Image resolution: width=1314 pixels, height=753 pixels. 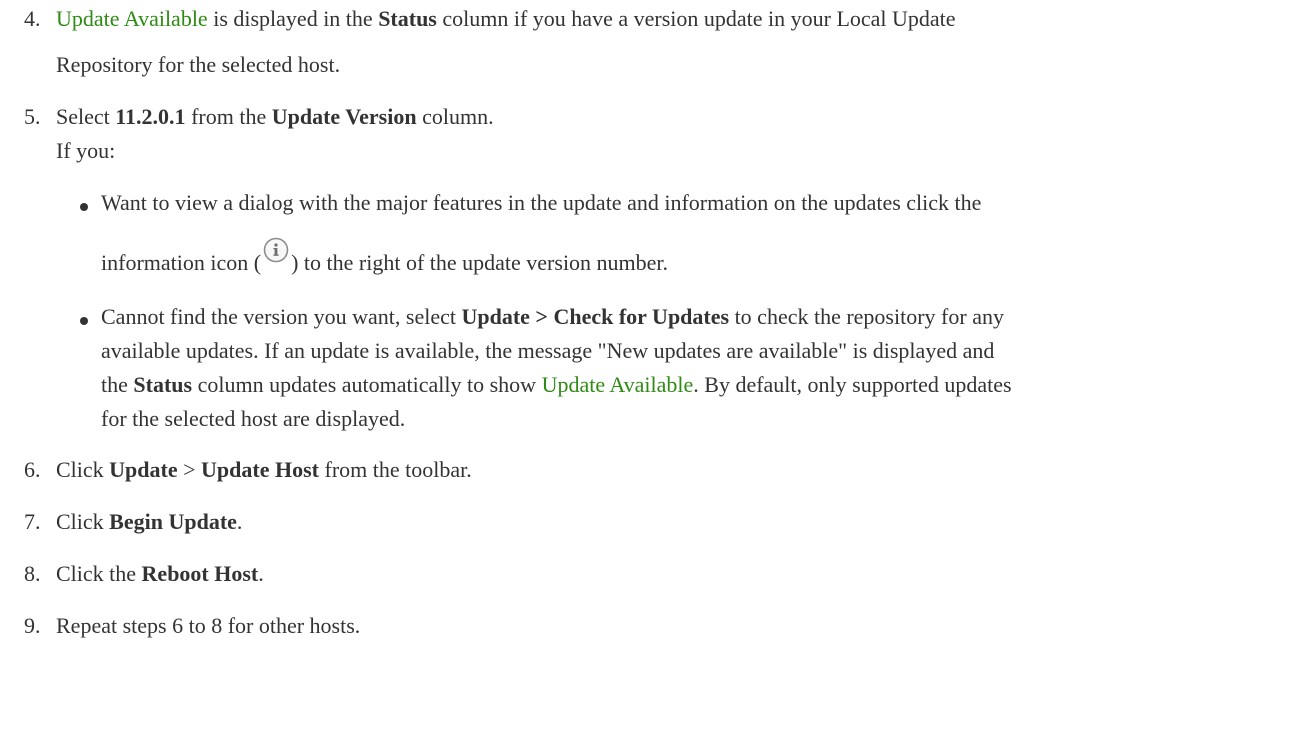 What do you see at coordinates (281, 316) in the screenshot?
I see `text-run: Cannot find the version you want, select` at bounding box center [281, 316].